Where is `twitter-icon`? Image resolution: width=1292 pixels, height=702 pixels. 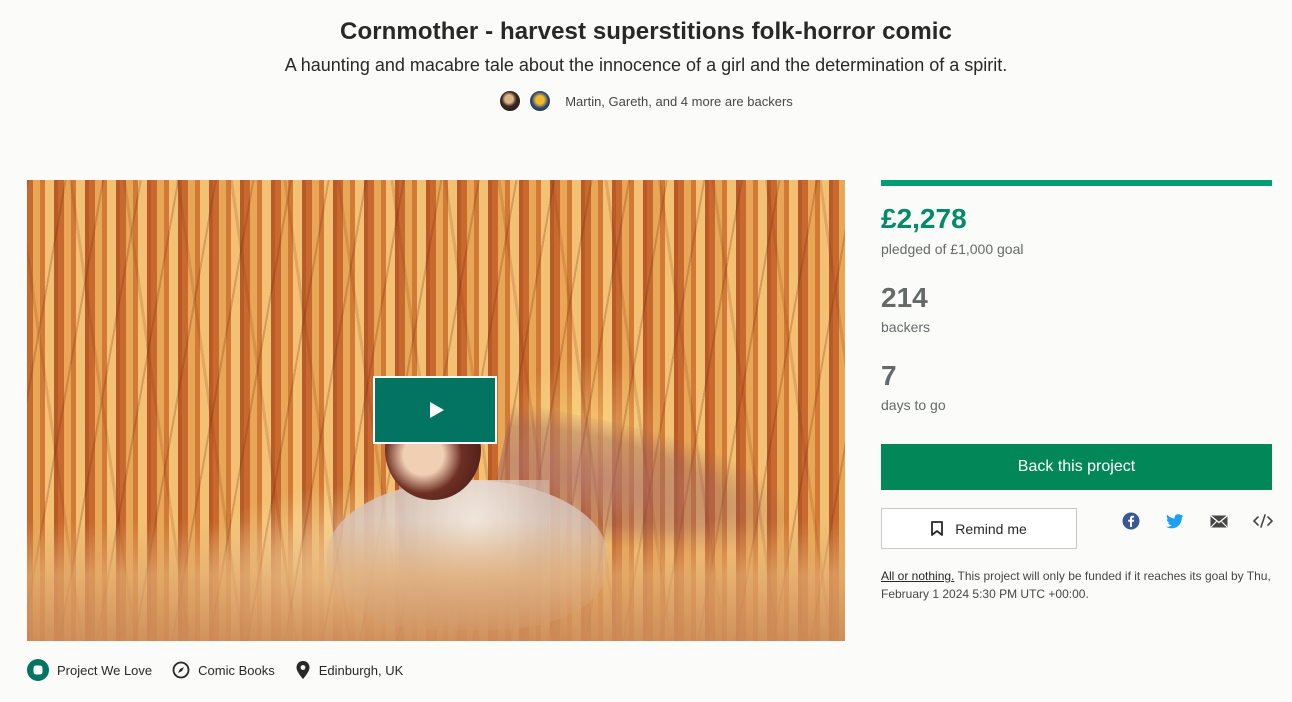 twitter-icon is located at coordinates (1175, 521).